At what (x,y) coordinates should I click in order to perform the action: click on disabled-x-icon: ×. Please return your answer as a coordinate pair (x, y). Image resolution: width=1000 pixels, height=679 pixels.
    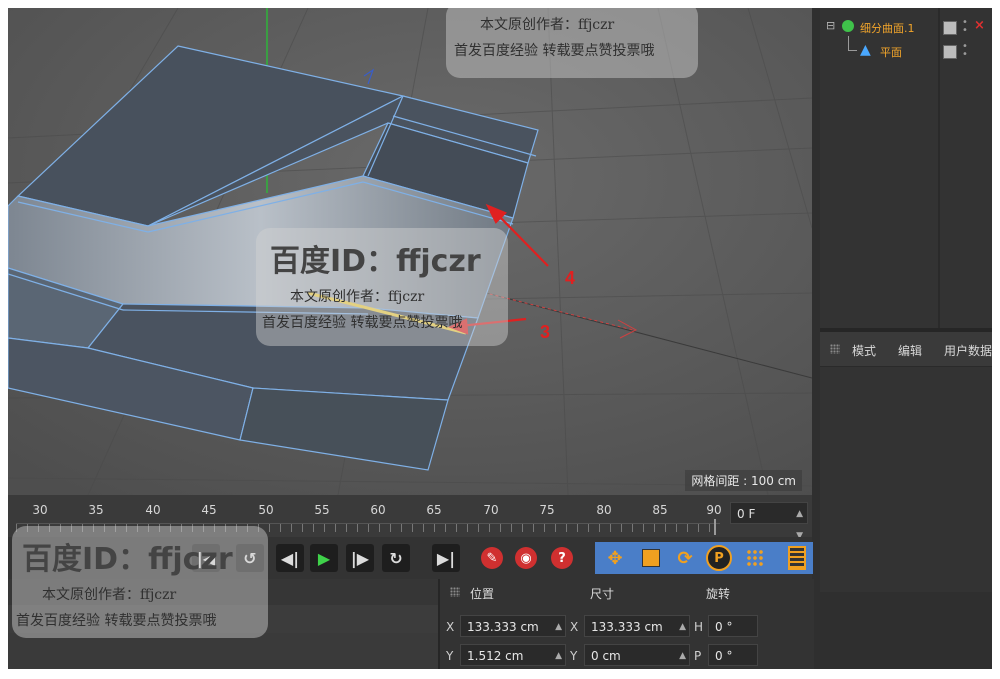
    Looking at the image, I should click on (979, 25).